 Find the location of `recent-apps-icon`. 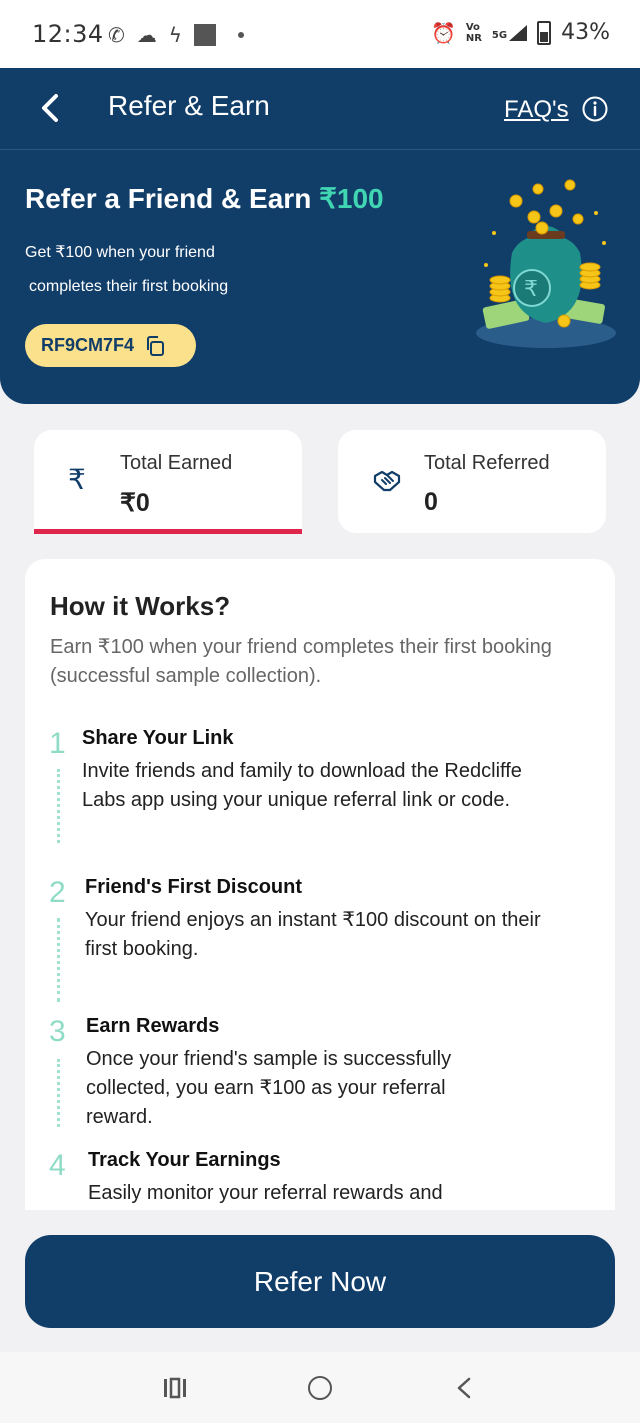

recent-apps-icon is located at coordinates (175, 1388).